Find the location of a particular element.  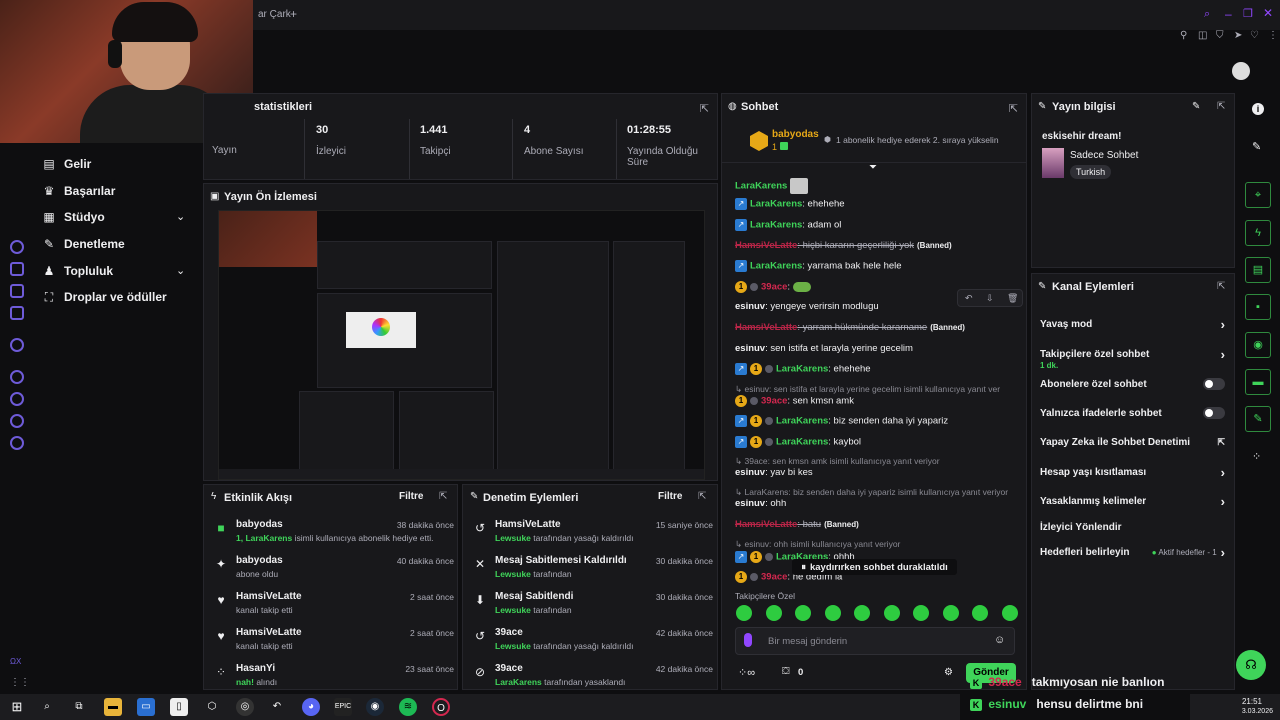

chat-username: esinuv is located at coordinates (750, 472).